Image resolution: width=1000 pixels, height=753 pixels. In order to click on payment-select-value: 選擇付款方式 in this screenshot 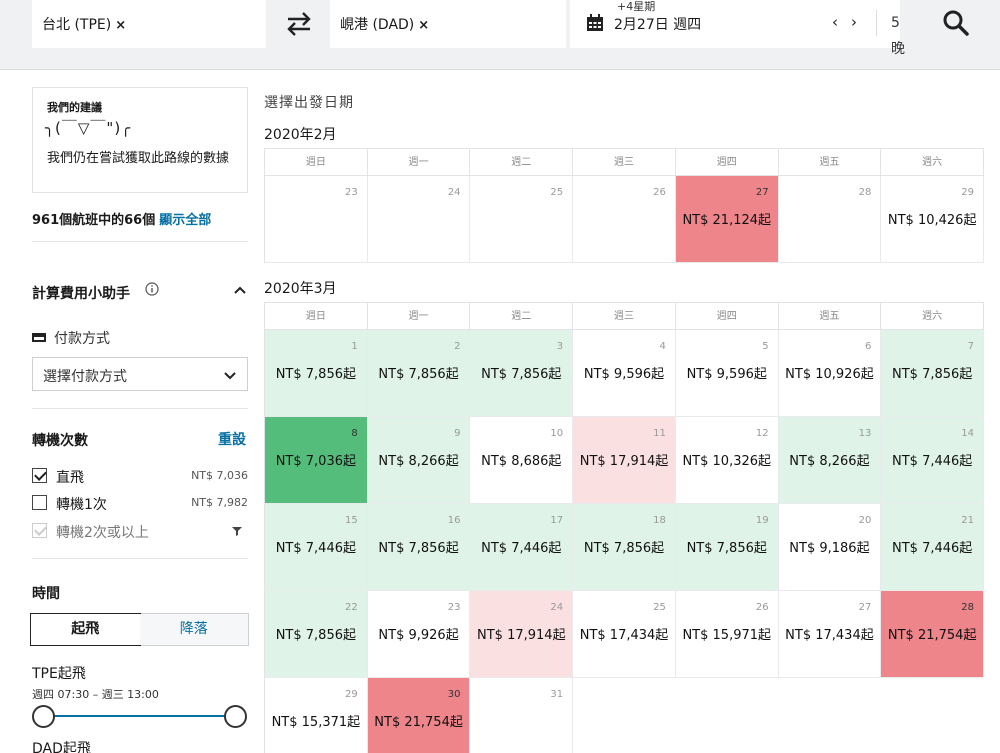, I will do `click(85, 377)`.